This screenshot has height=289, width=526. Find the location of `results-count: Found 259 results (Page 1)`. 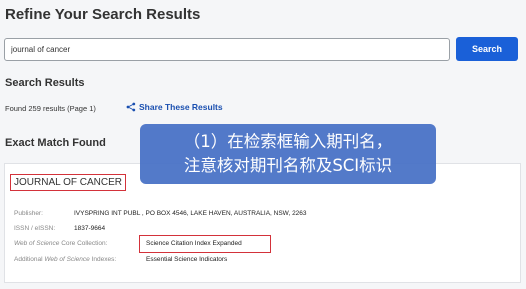

results-count: Found 259 results (Page 1) is located at coordinates (50, 108).